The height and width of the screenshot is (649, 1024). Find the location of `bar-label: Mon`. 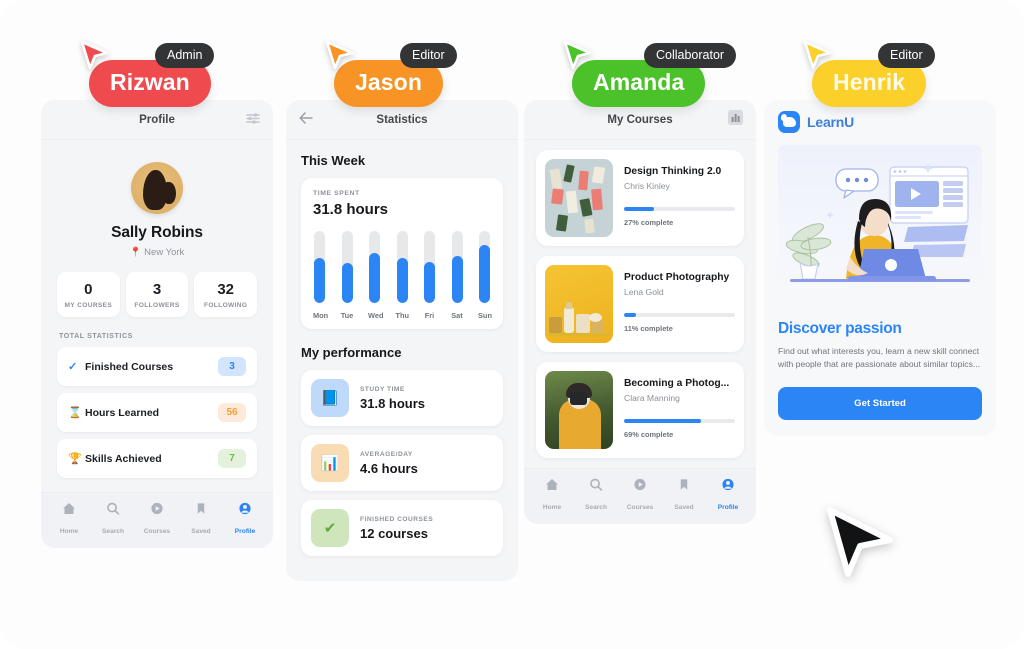

bar-label: Mon is located at coordinates (321, 315).